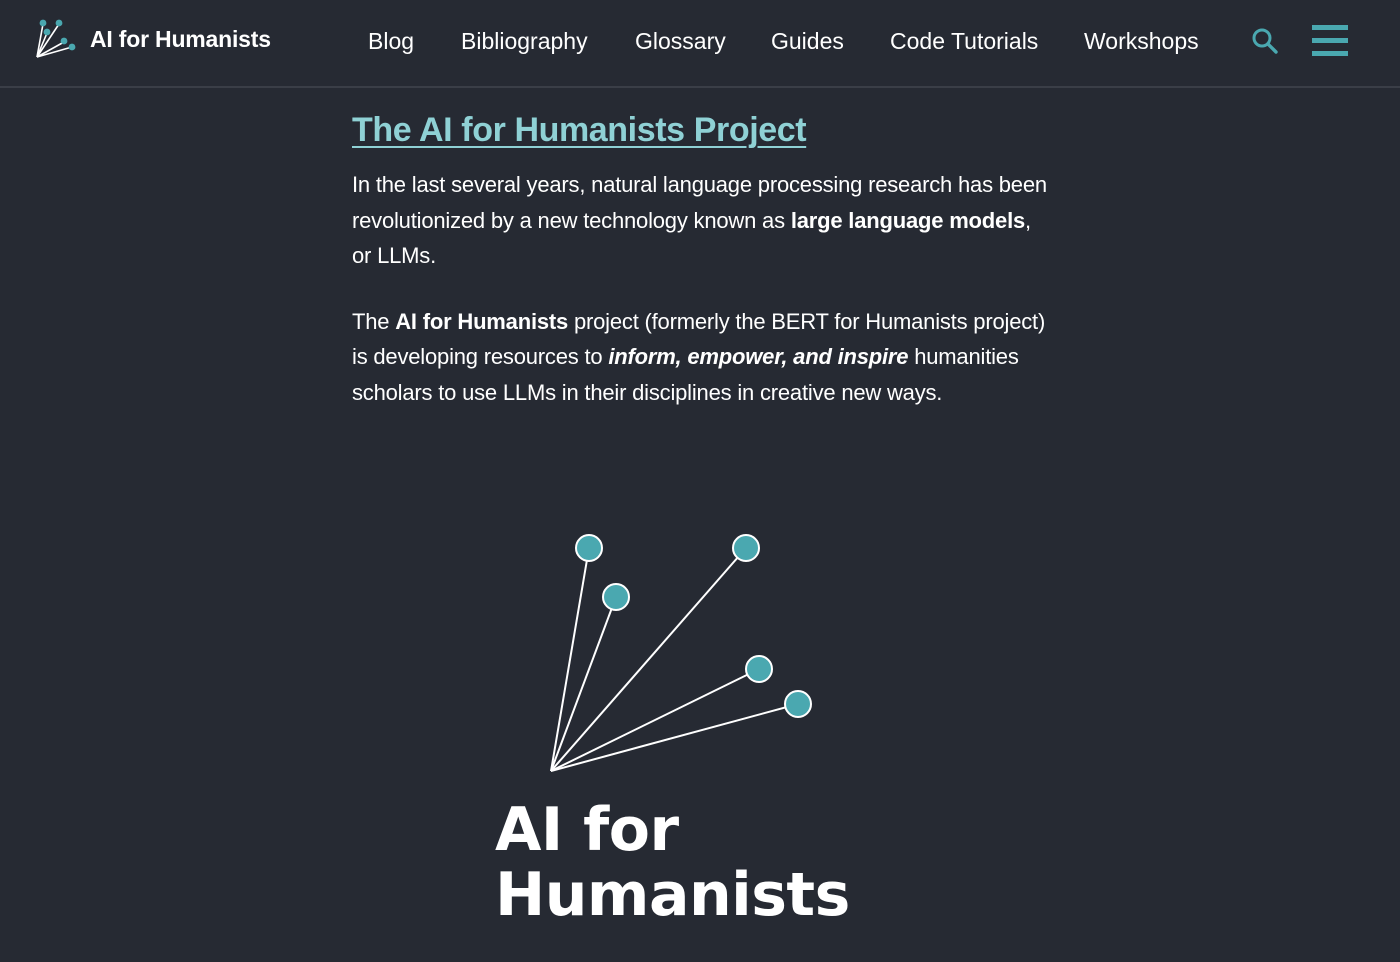 The width and height of the screenshot is (1400, 962). I want to click on page-title-link: The AI for Humanists Project, so click(579, 130).